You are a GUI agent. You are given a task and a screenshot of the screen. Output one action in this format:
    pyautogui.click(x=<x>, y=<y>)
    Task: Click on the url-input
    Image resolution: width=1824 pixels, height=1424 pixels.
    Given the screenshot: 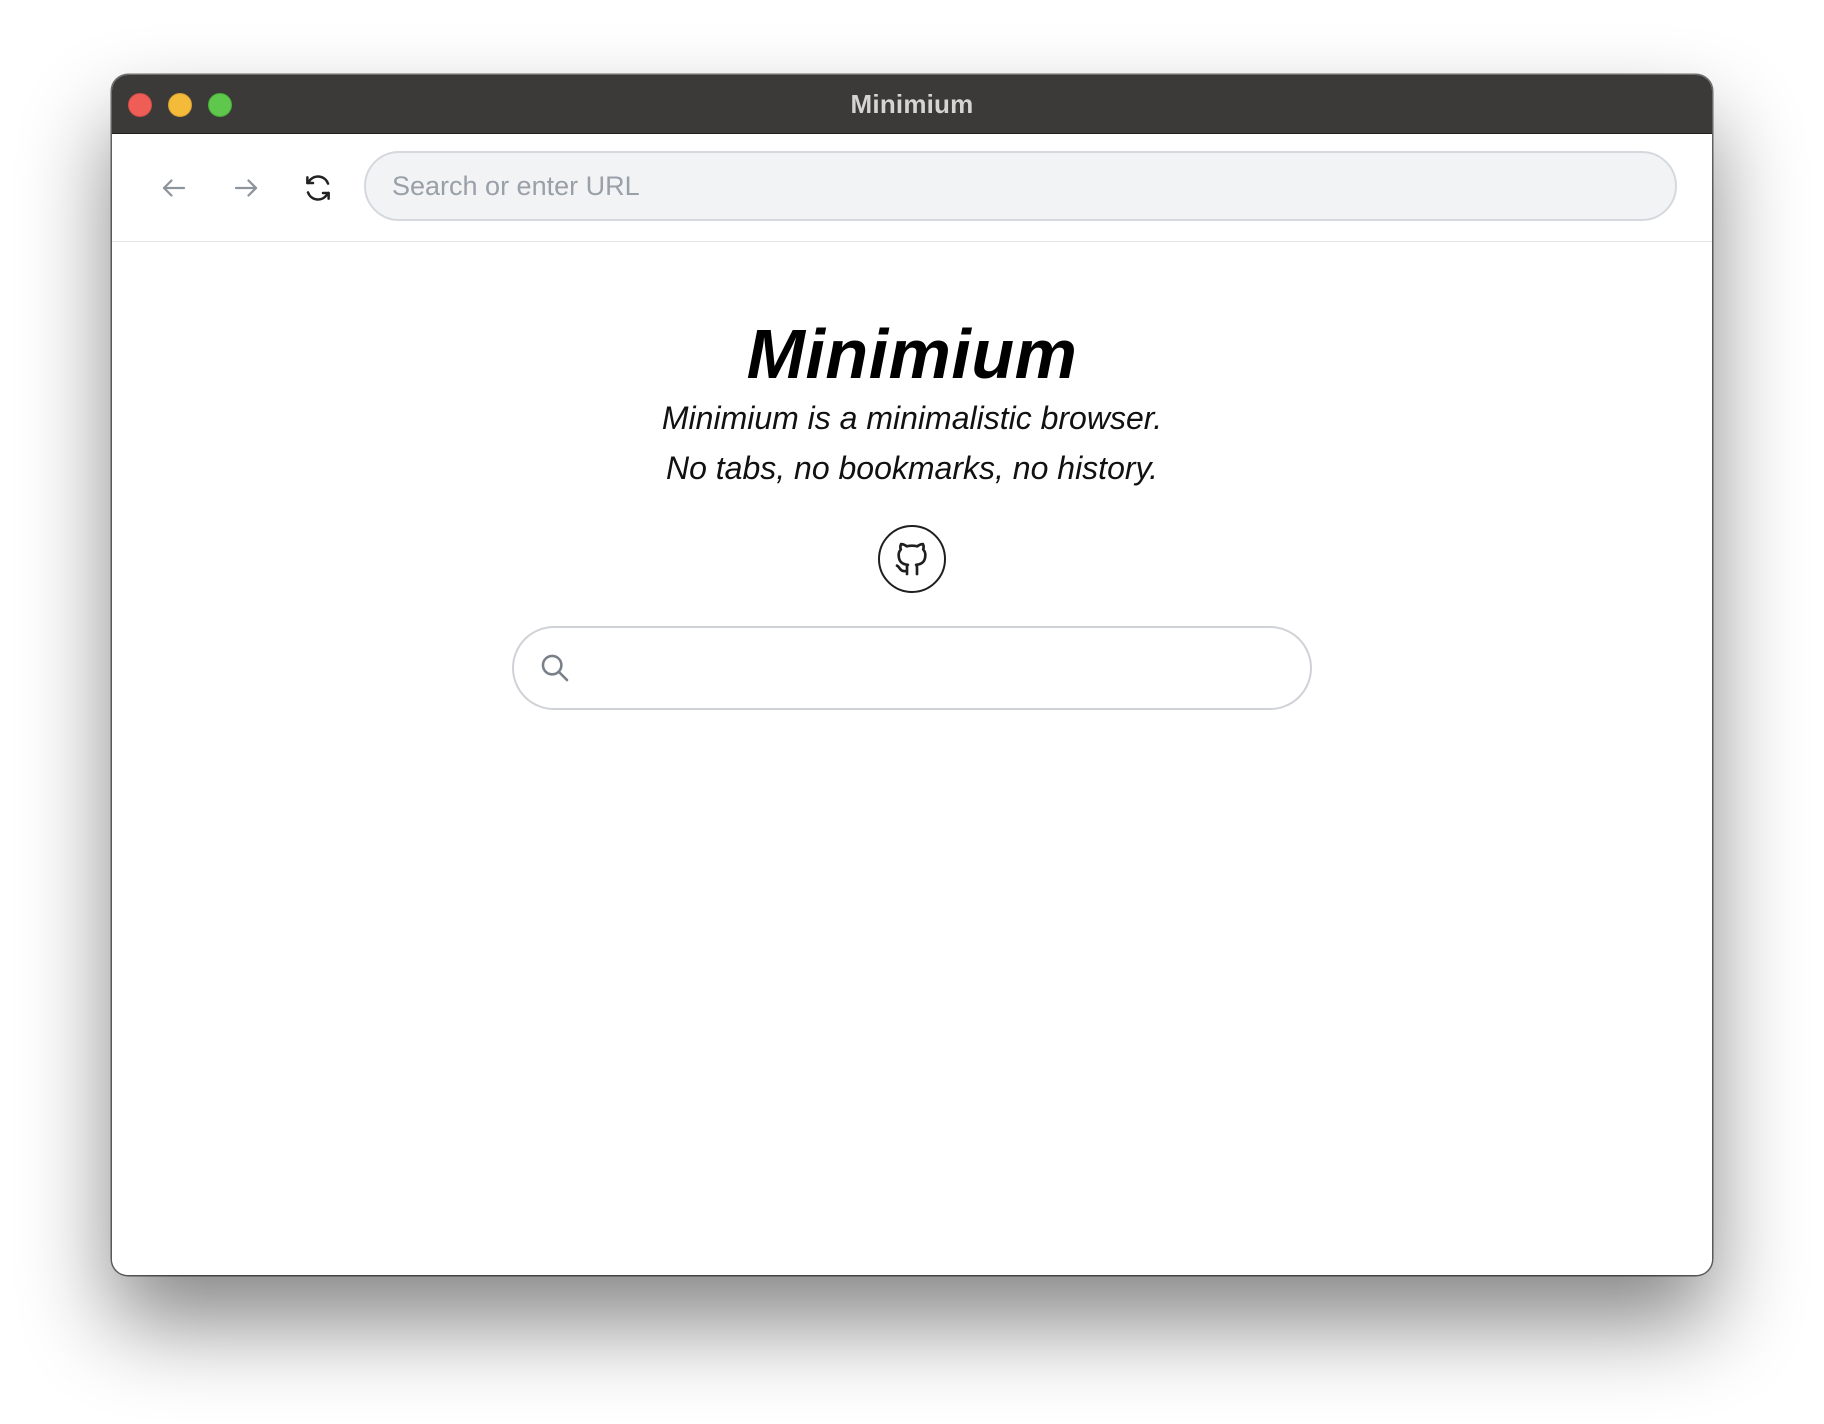 What is the action you would take?
    pyautogui.click(x=1032, y=186)
    